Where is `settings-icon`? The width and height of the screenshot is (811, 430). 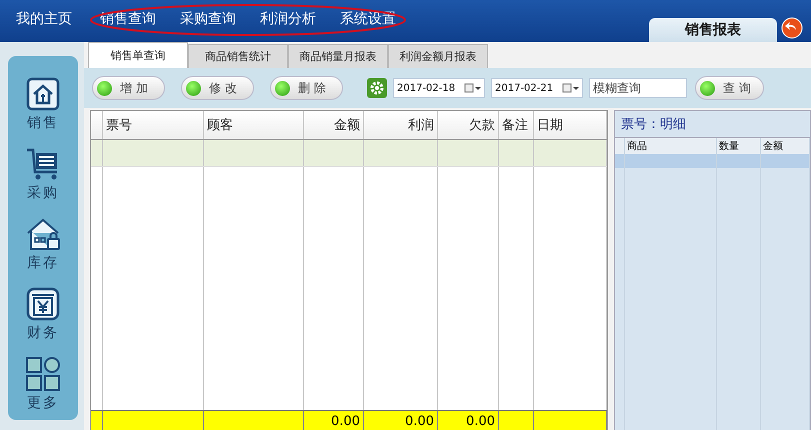 settings-icon is located at coordinates (377, 88).